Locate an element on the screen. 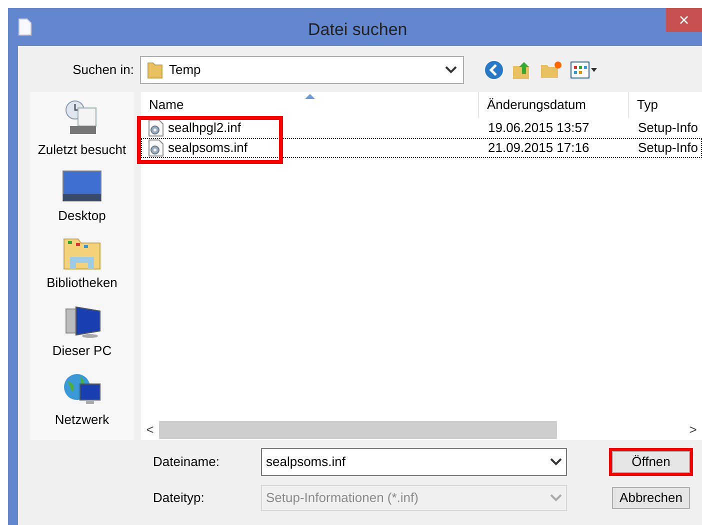 This screenshot has height=525, width=702. filetype-label: Dateityp: is located at coordinates (179, 498).